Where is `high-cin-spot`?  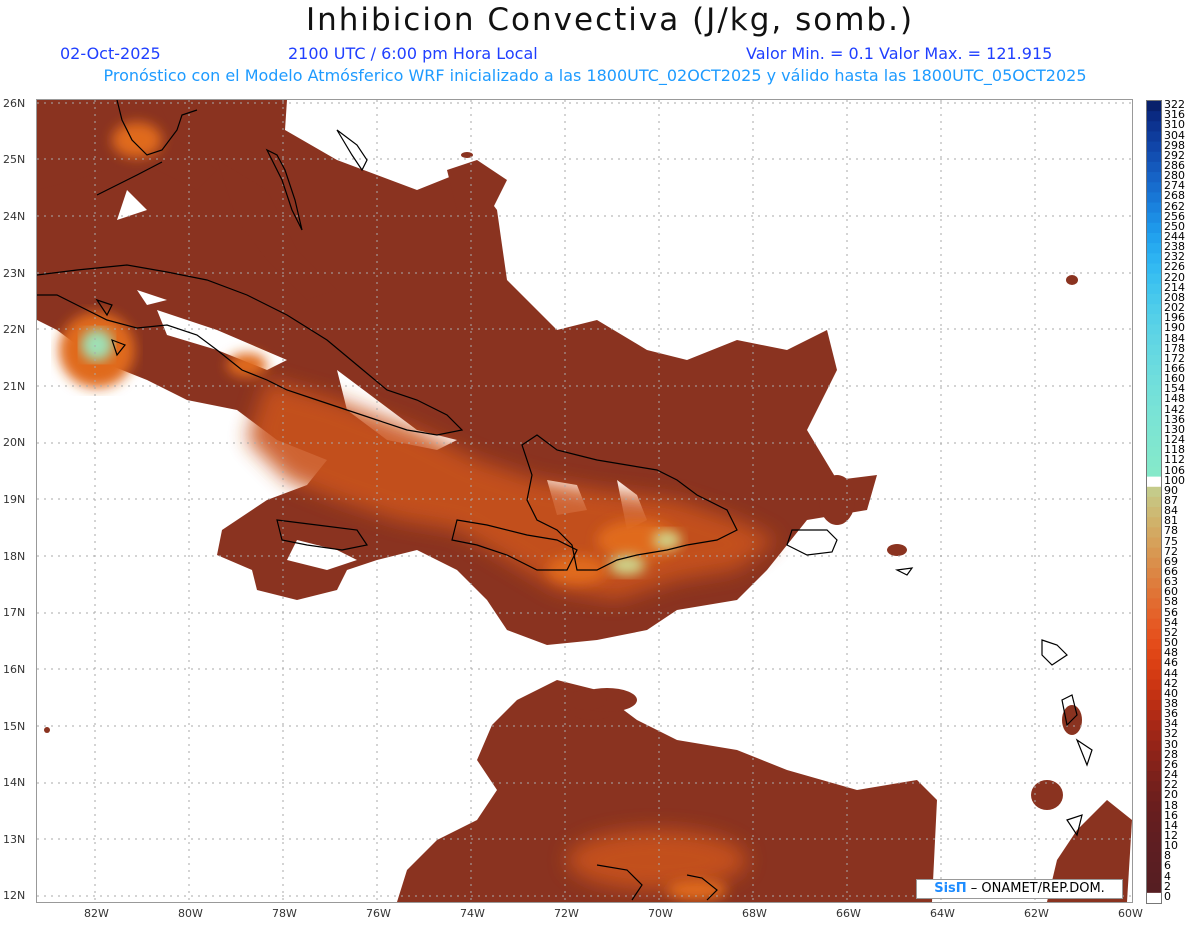
high-cin-spot is located at coordinates (97, 350).